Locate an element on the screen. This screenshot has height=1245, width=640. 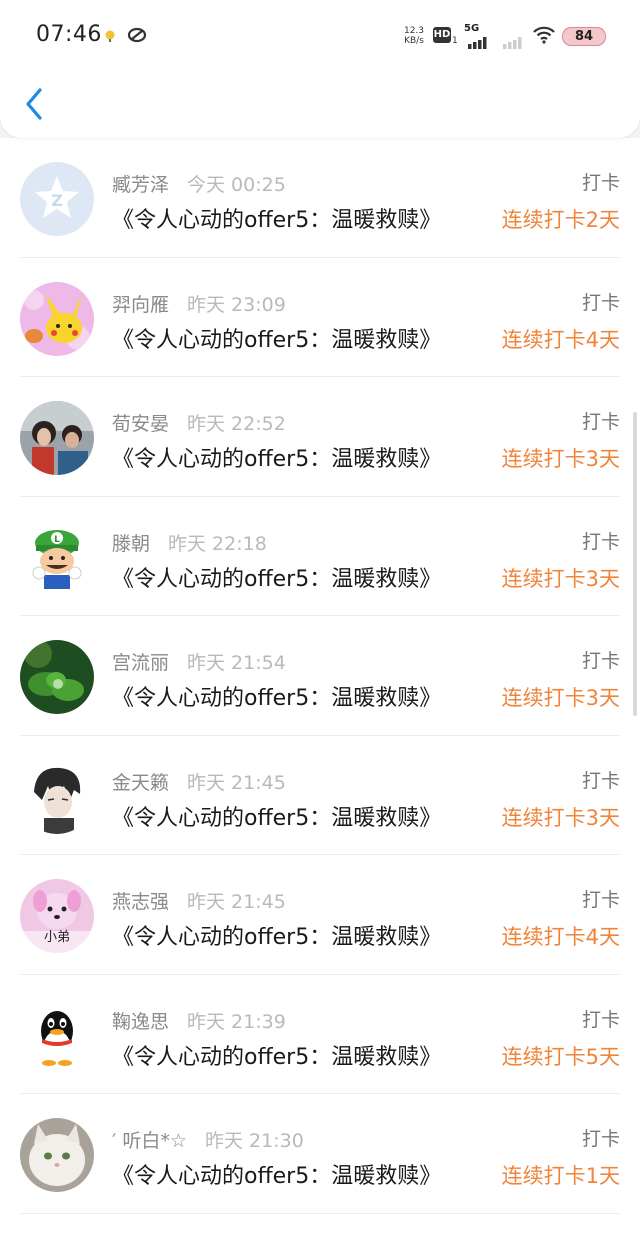
pink-puppy-avatar: 小弟 is located at coordinates (57, 916).